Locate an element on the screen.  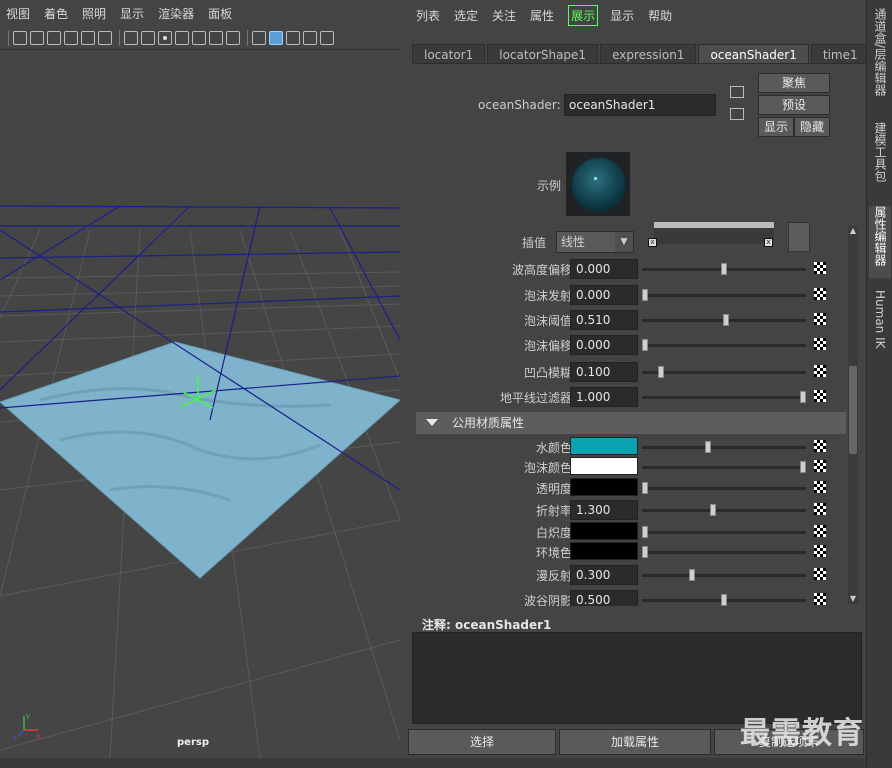
menu-focus: 关注 is located at coordinates (504, 15).